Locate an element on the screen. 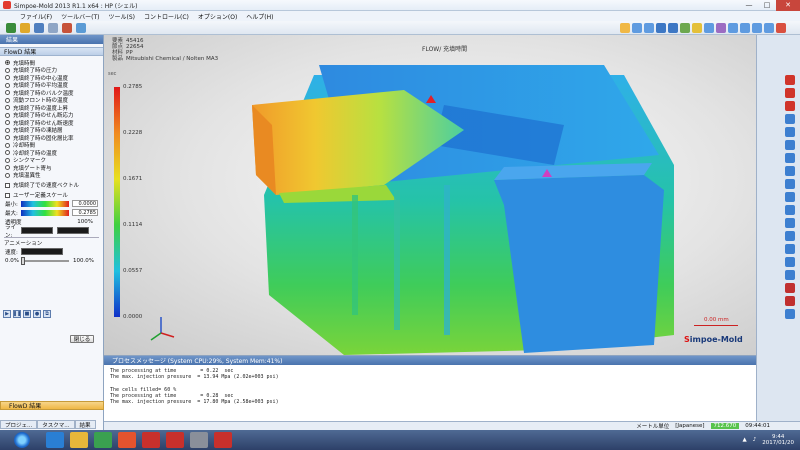 This screenshot has width=800, height=450. user-scale-checkbox is located at coordinates (7, 195).